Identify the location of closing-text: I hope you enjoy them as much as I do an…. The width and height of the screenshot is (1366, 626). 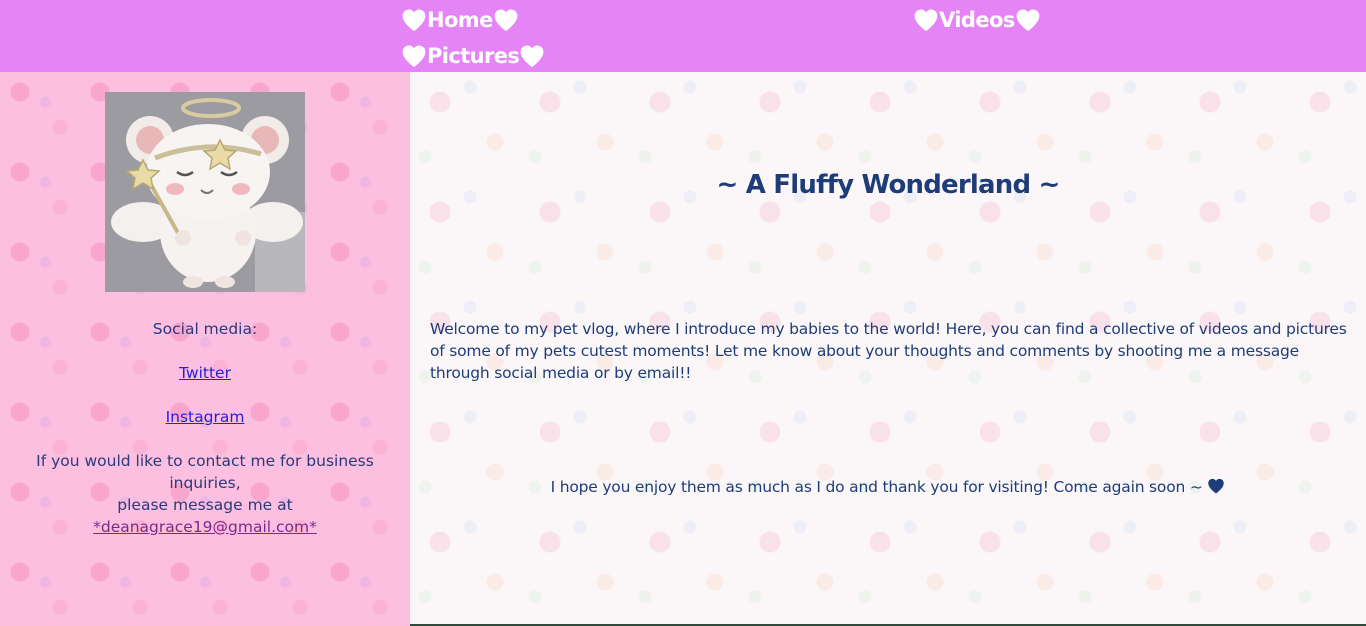
(876, 487).